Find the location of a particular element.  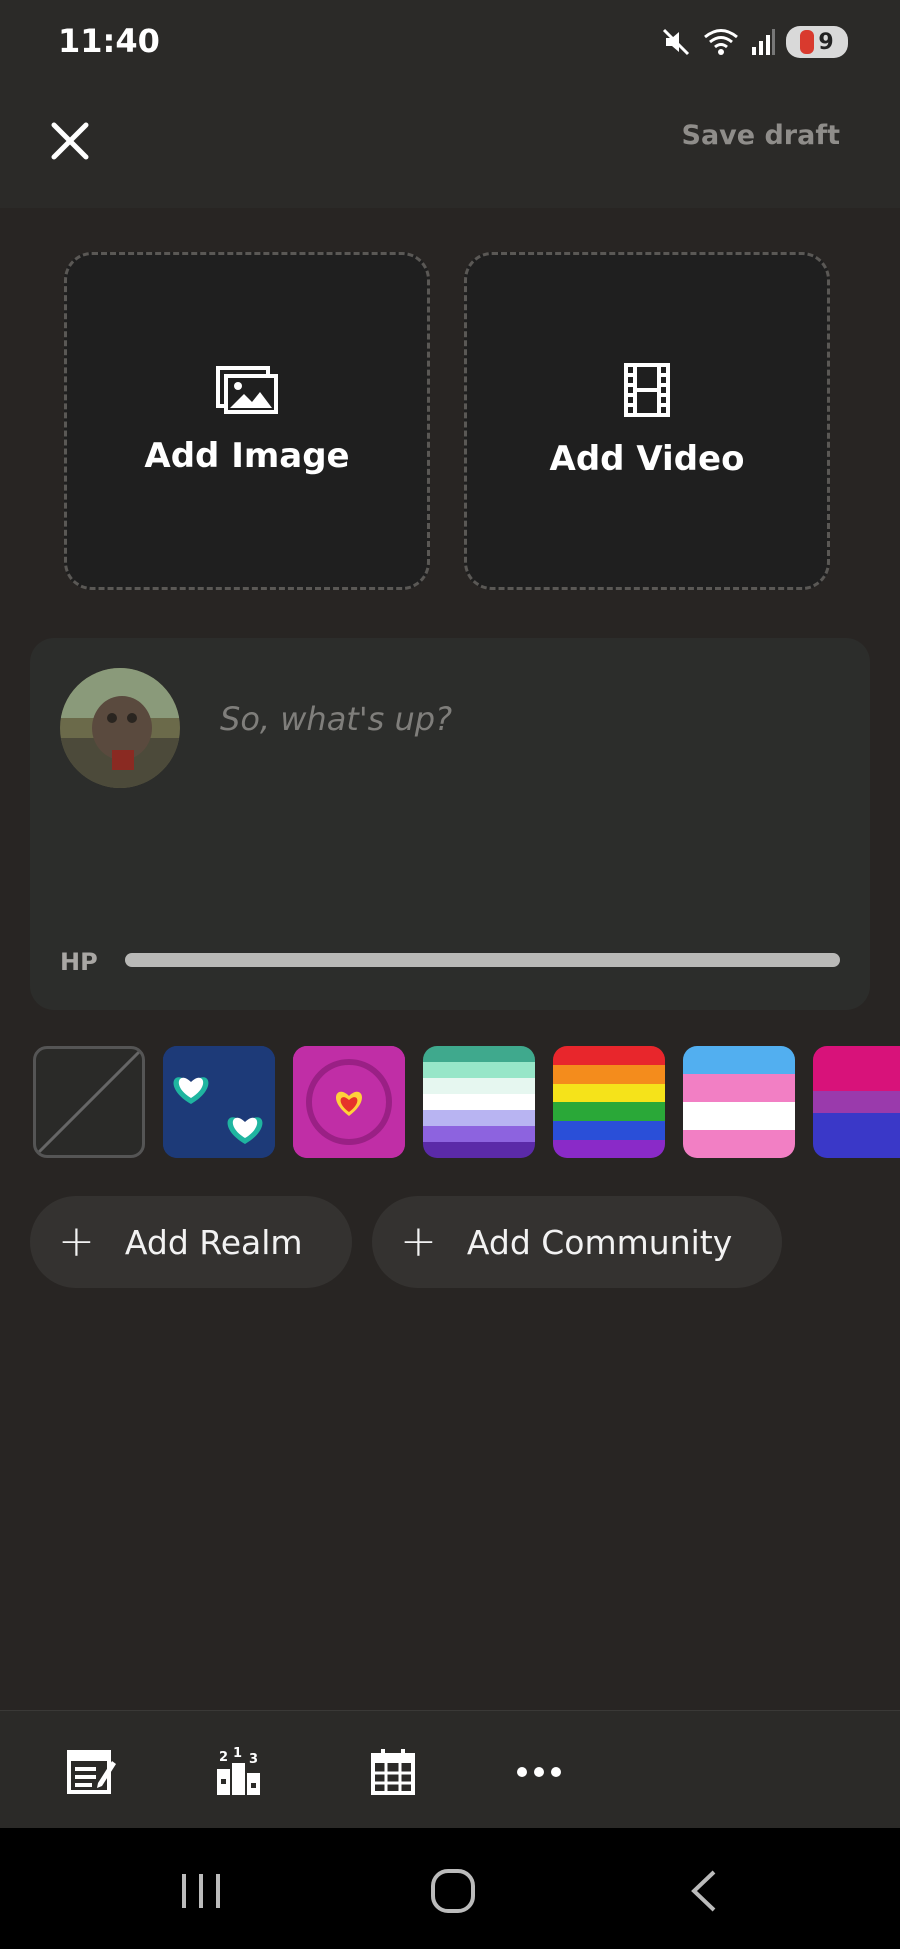

system-nav-bar is located at coordinates (450, 1888).